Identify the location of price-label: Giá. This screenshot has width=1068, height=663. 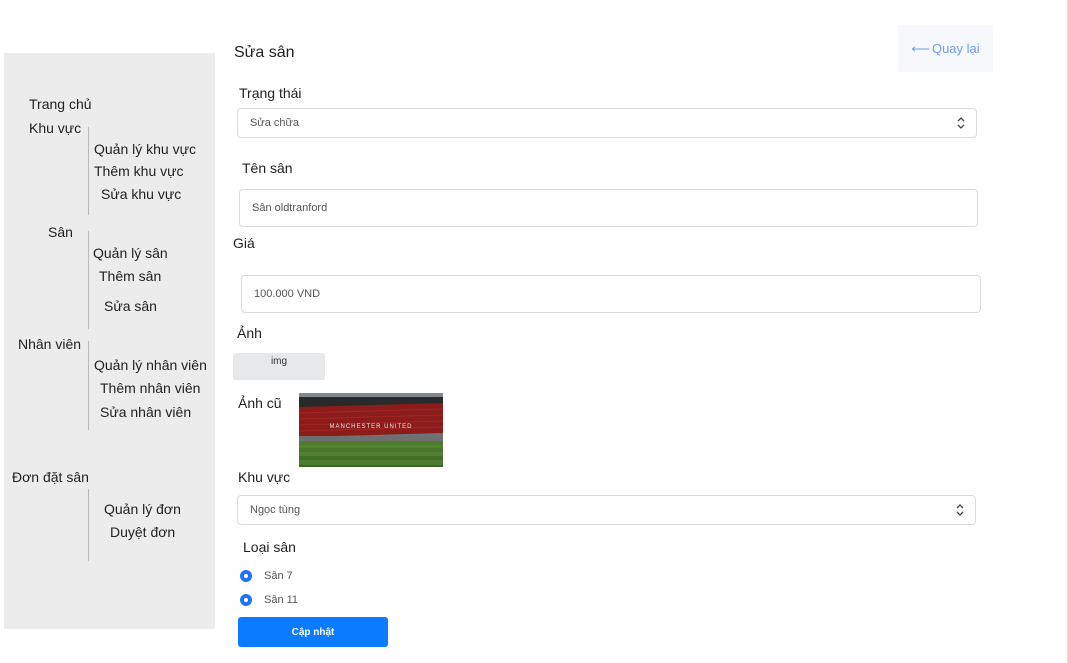
(244, 243).